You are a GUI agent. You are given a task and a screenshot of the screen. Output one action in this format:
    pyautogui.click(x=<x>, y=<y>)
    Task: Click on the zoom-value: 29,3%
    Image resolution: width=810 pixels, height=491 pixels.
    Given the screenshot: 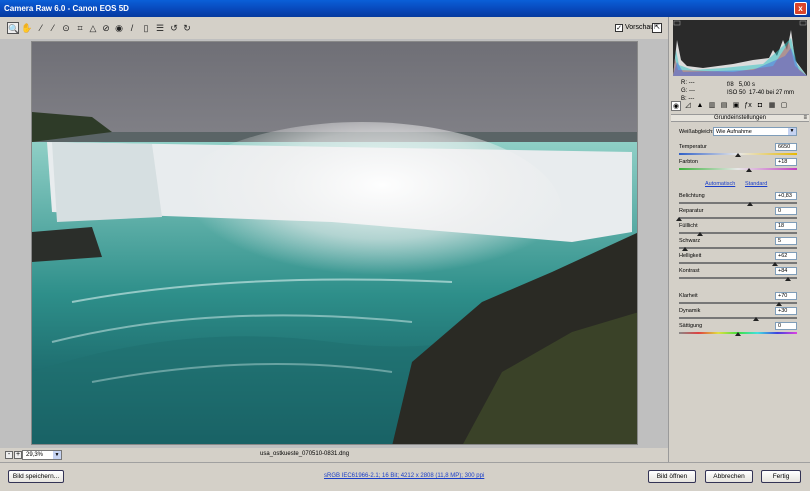 What is the action you would take?
    pyautogui.click(x=35, y=455)
    